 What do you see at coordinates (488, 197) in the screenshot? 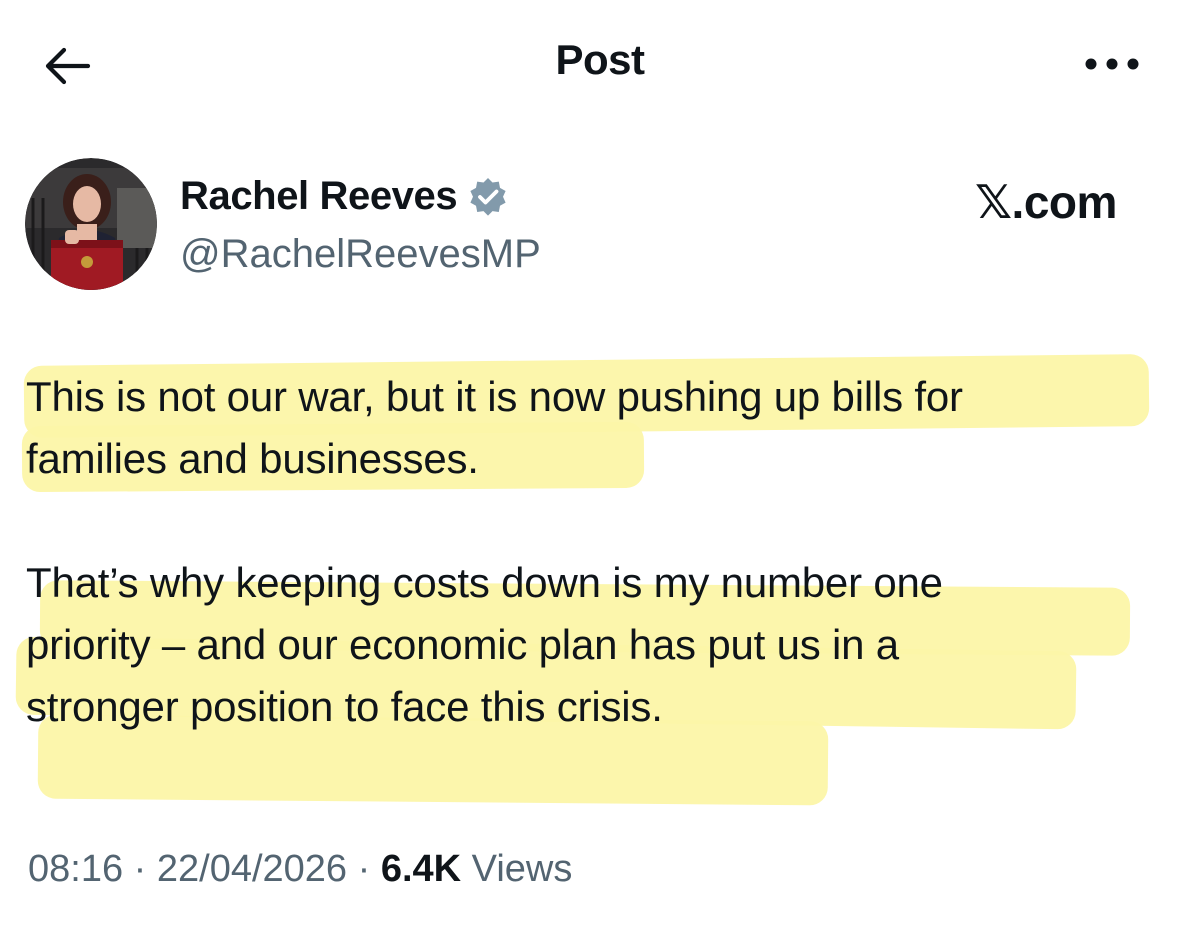
I see `verified-badge-icon` at bounding box center [488, 197].